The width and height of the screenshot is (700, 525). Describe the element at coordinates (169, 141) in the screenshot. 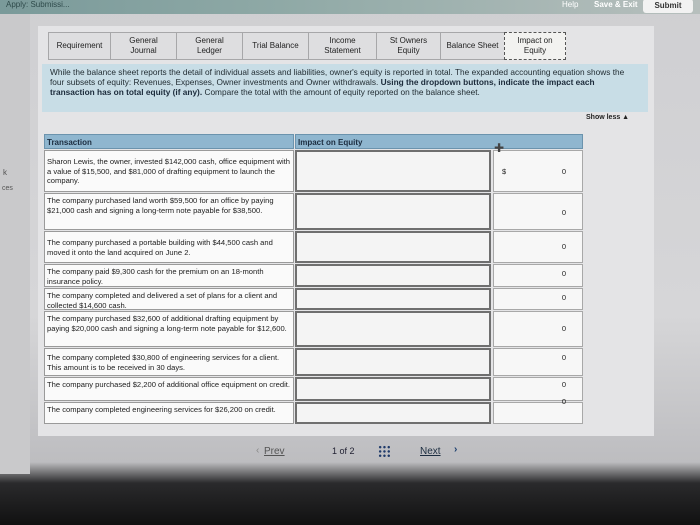

I see `column-header-transaction: Transaction` at that location.